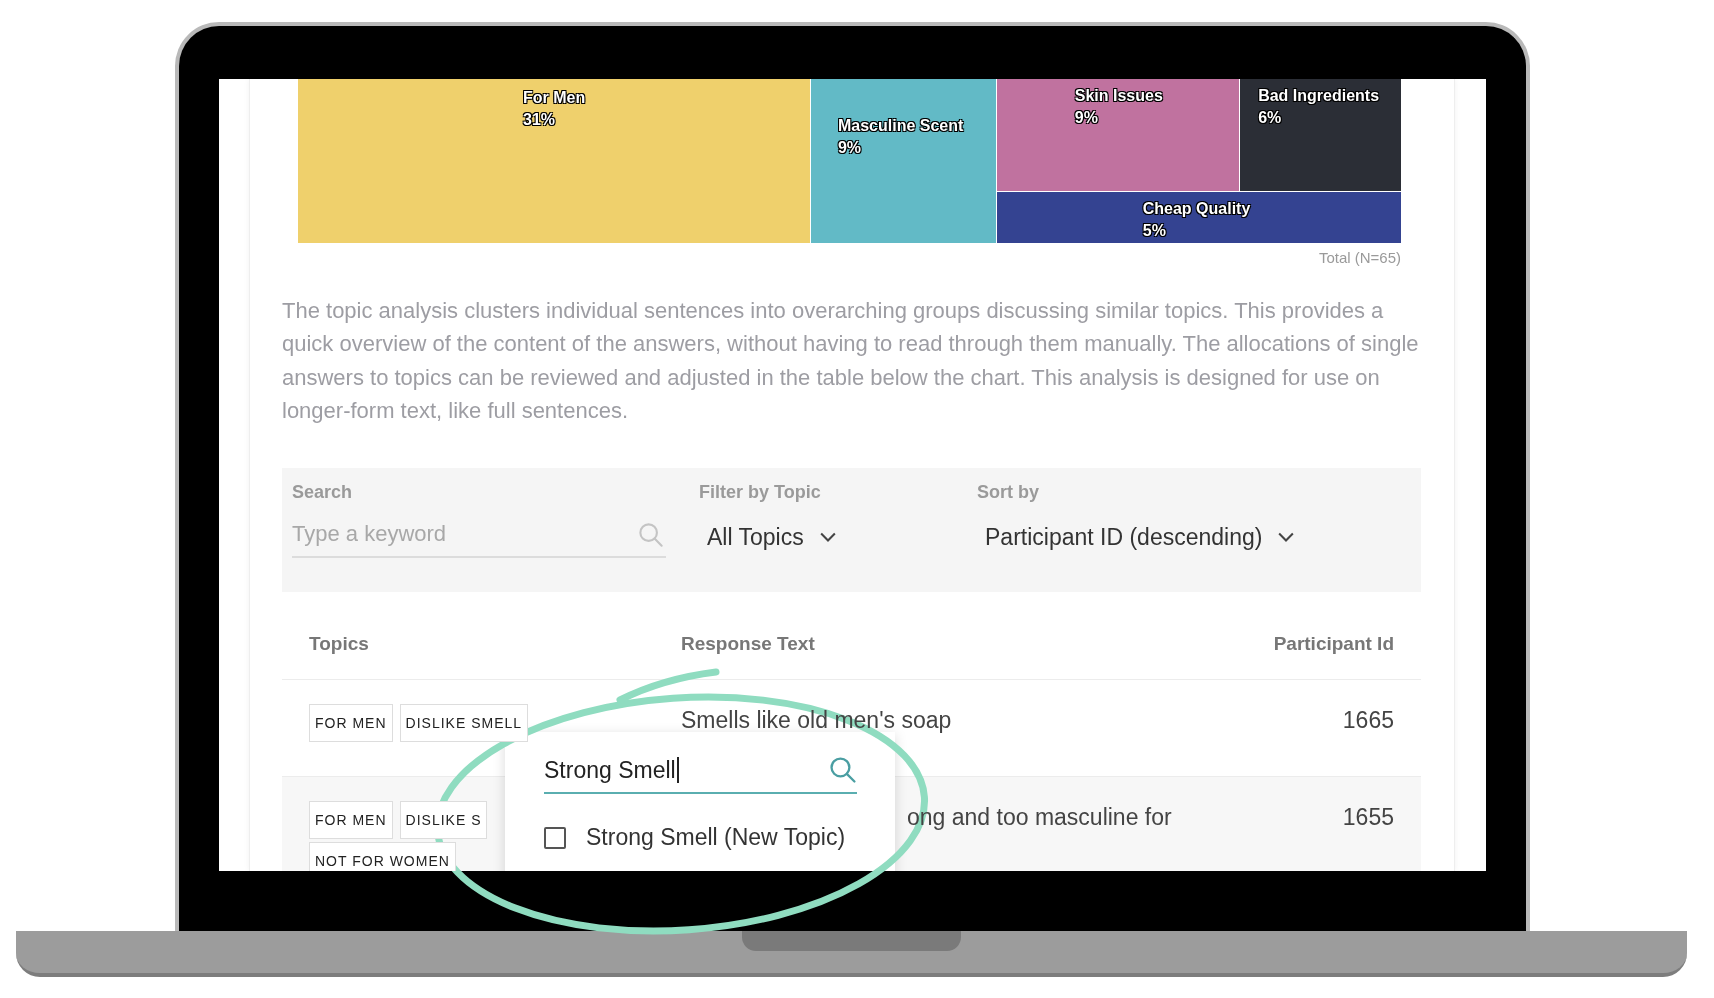 This screenshot has width=1714, height=998. What do you see at coordinates (323, 492) in the screenshot?
I see `filter-label: Search` at bounding box center [323, 492].